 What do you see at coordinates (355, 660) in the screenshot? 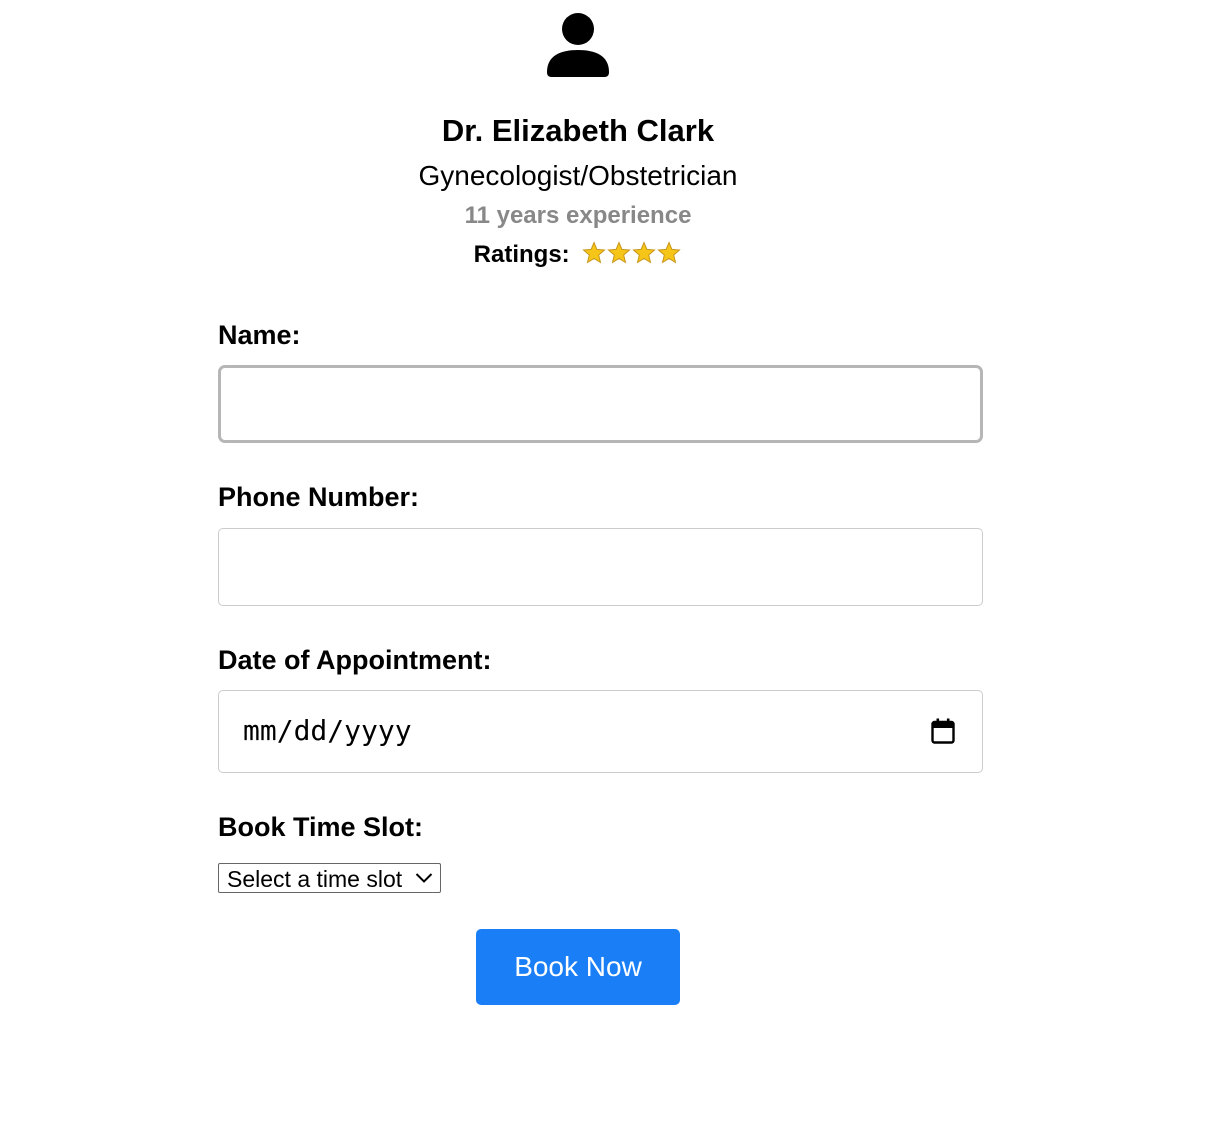
I see `date-label: Date of Appointment:` at bounding box center [355, 660].